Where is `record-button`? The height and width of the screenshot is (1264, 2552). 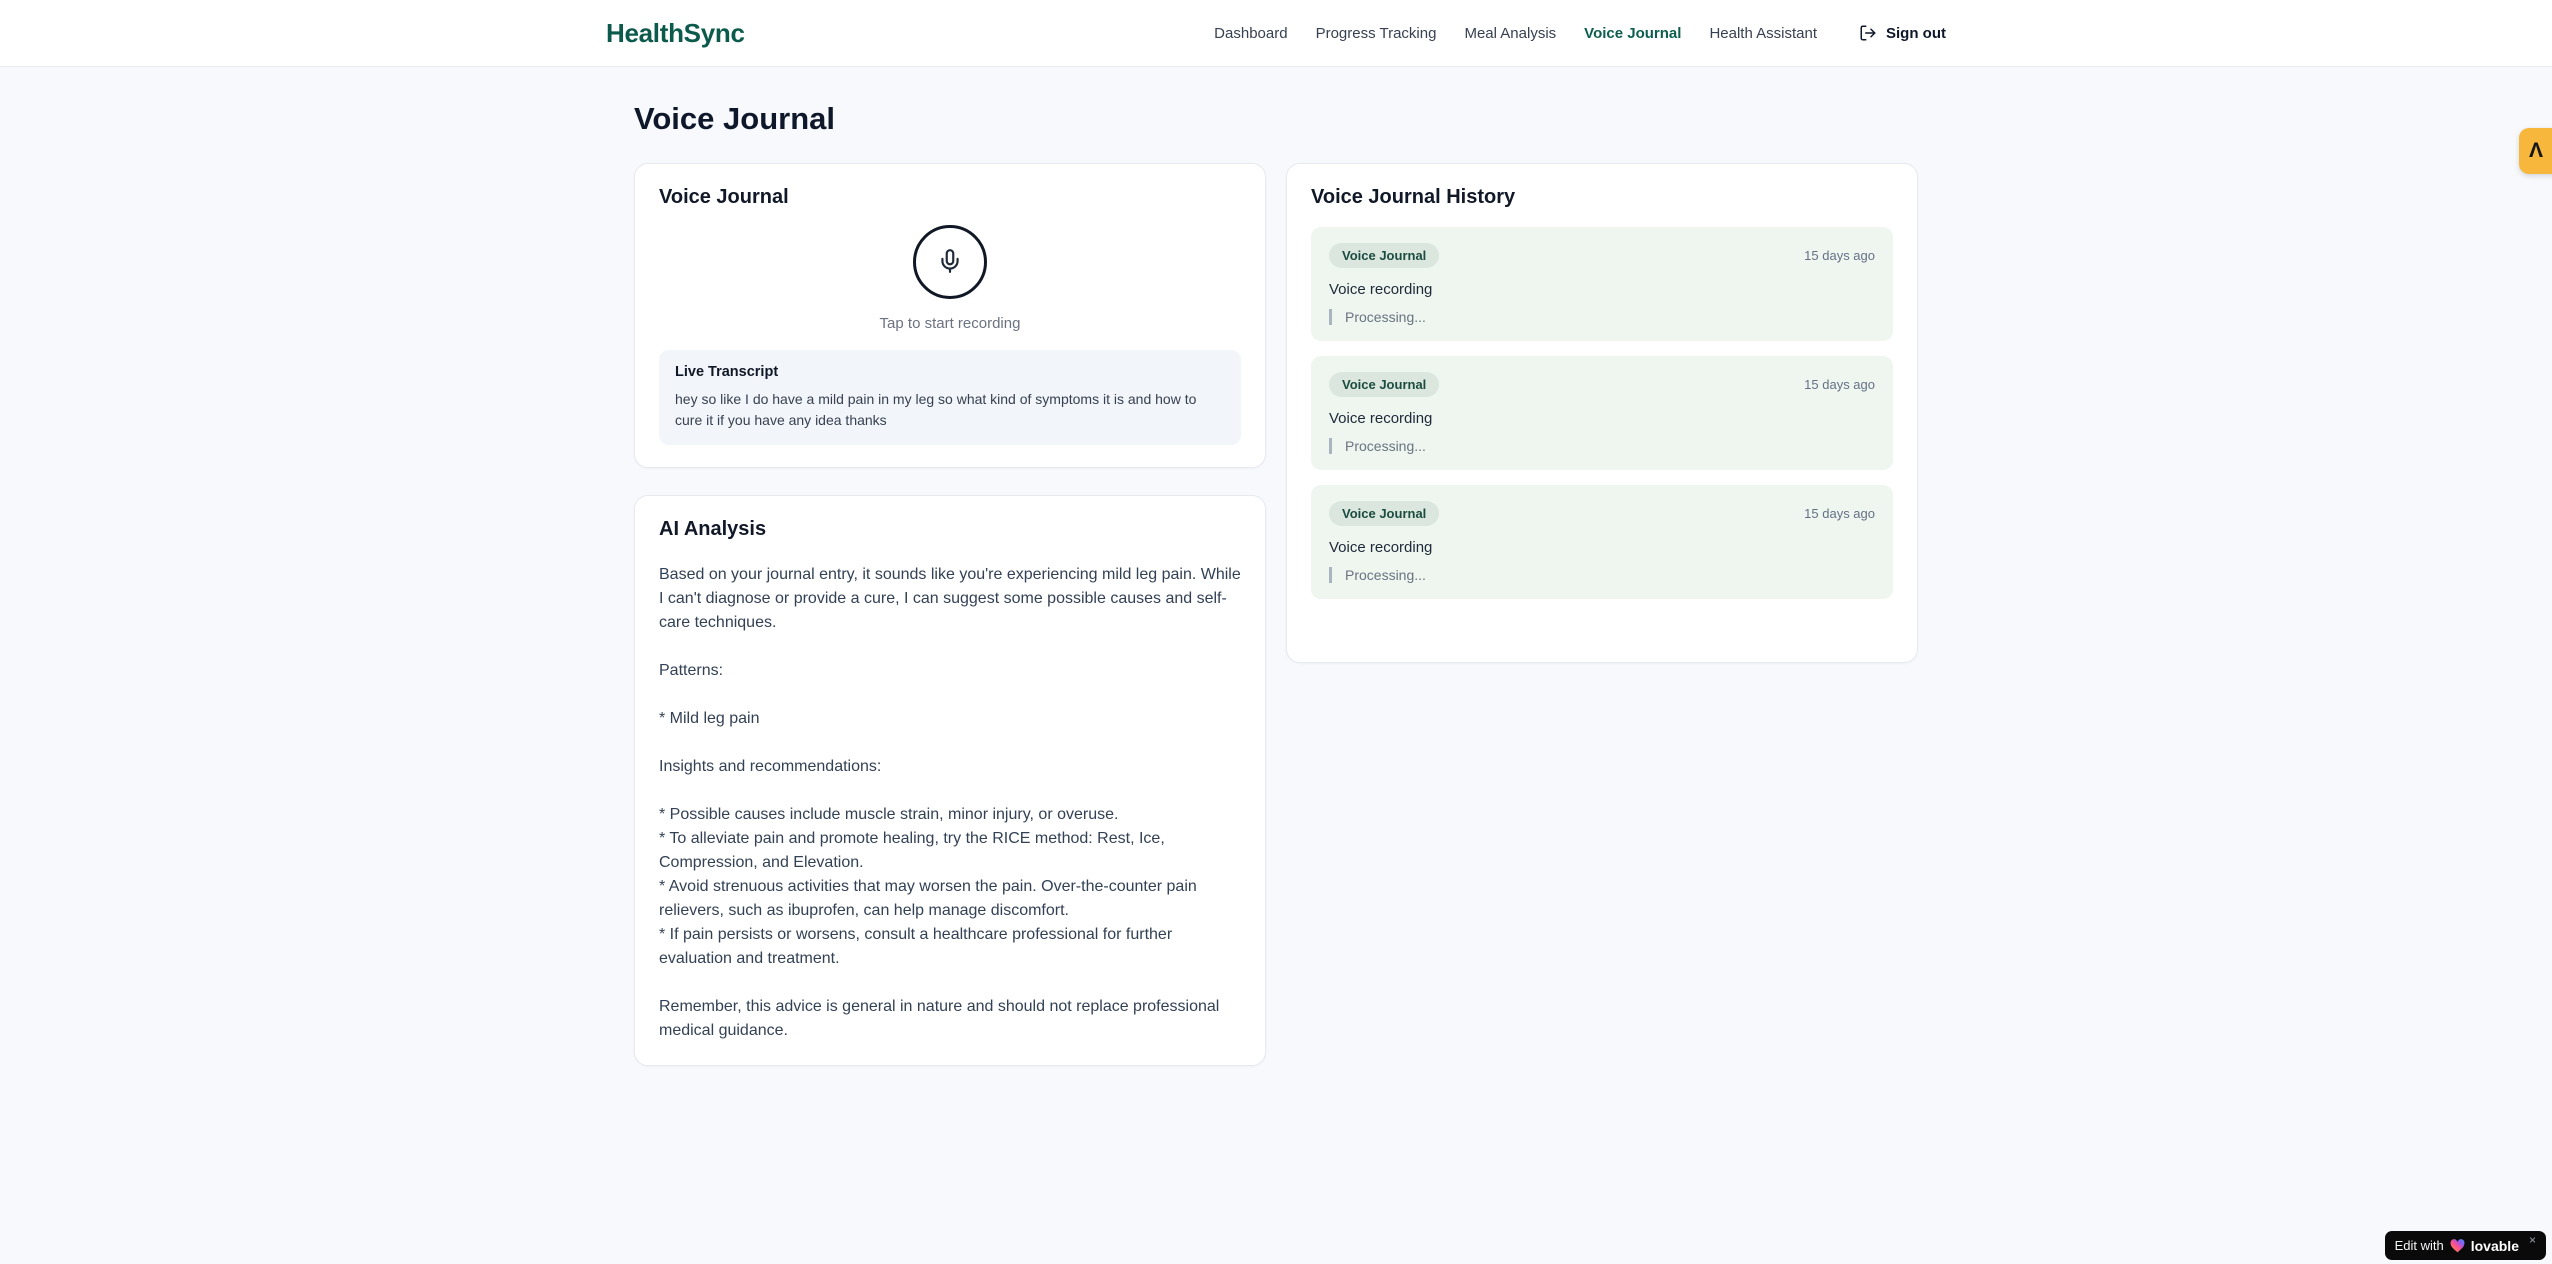 record-button is located at coordinates (950, 262).